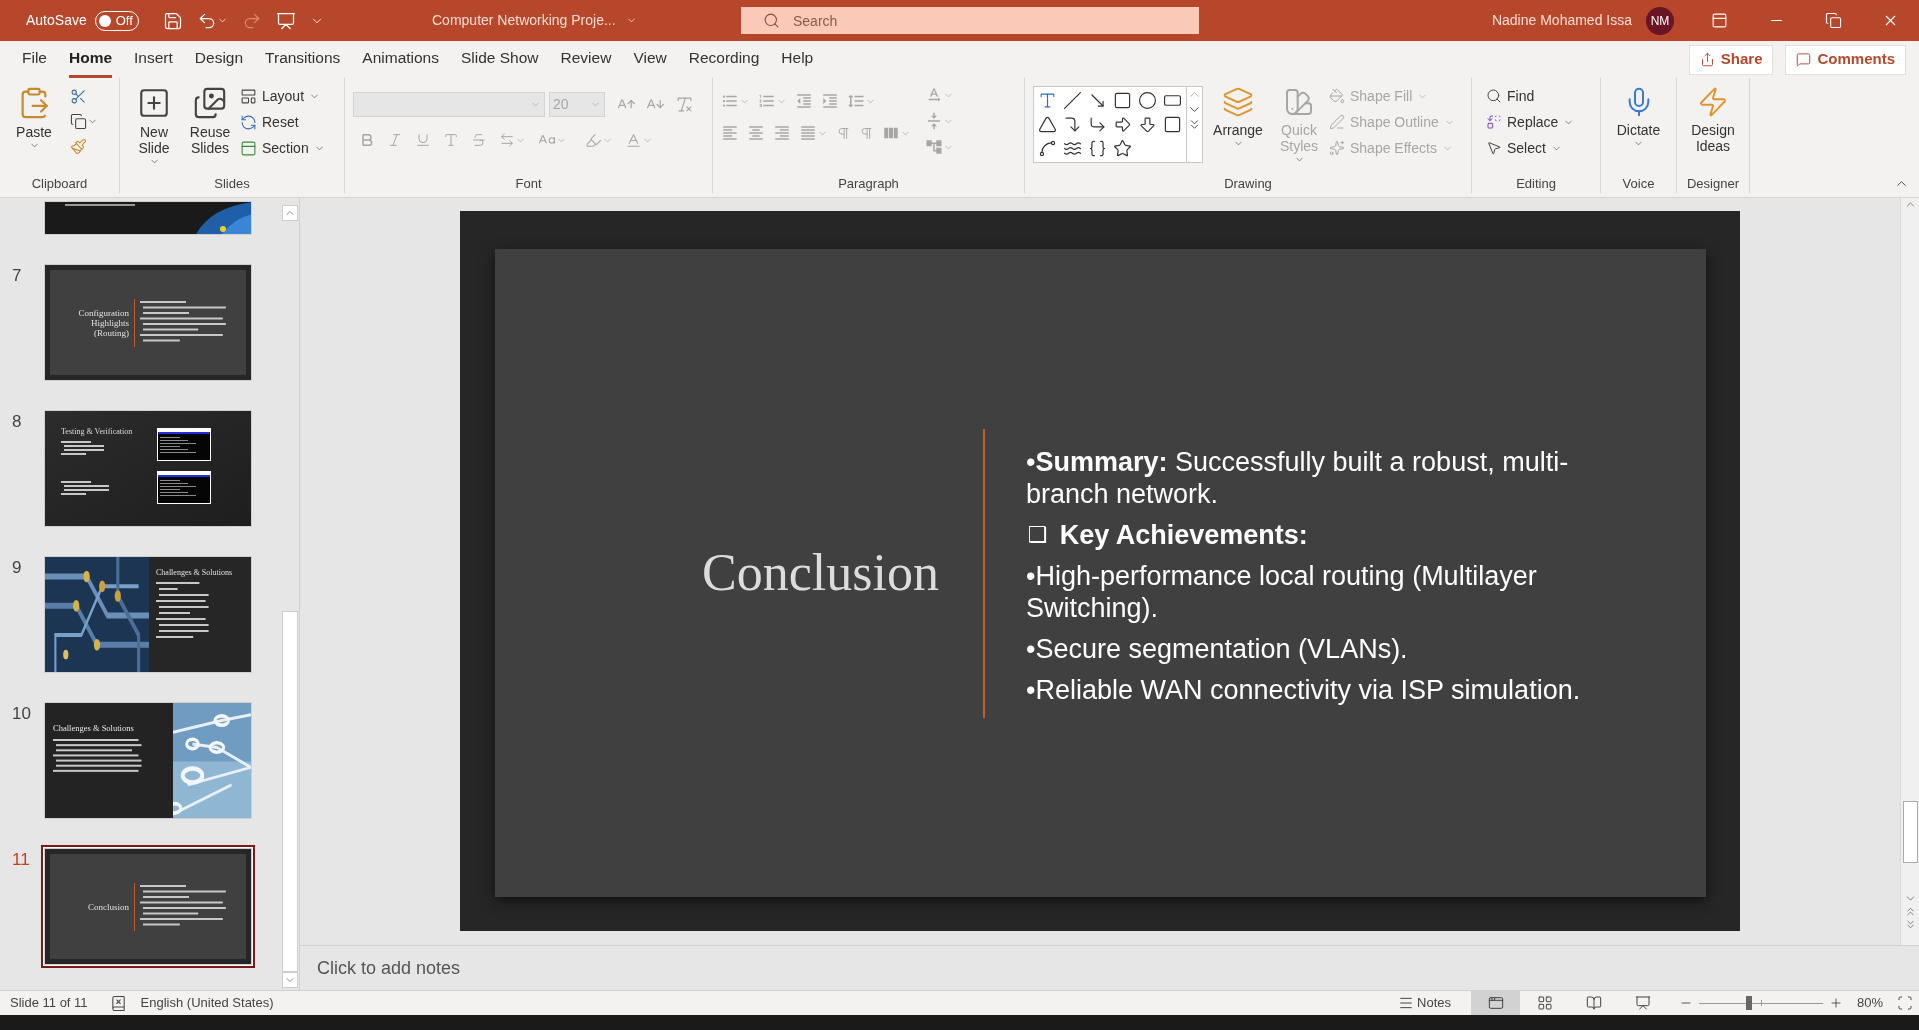 This screenshot has width=1919, height=1030. I want to click on ribbon-tab: Animations, so click(400, 59).